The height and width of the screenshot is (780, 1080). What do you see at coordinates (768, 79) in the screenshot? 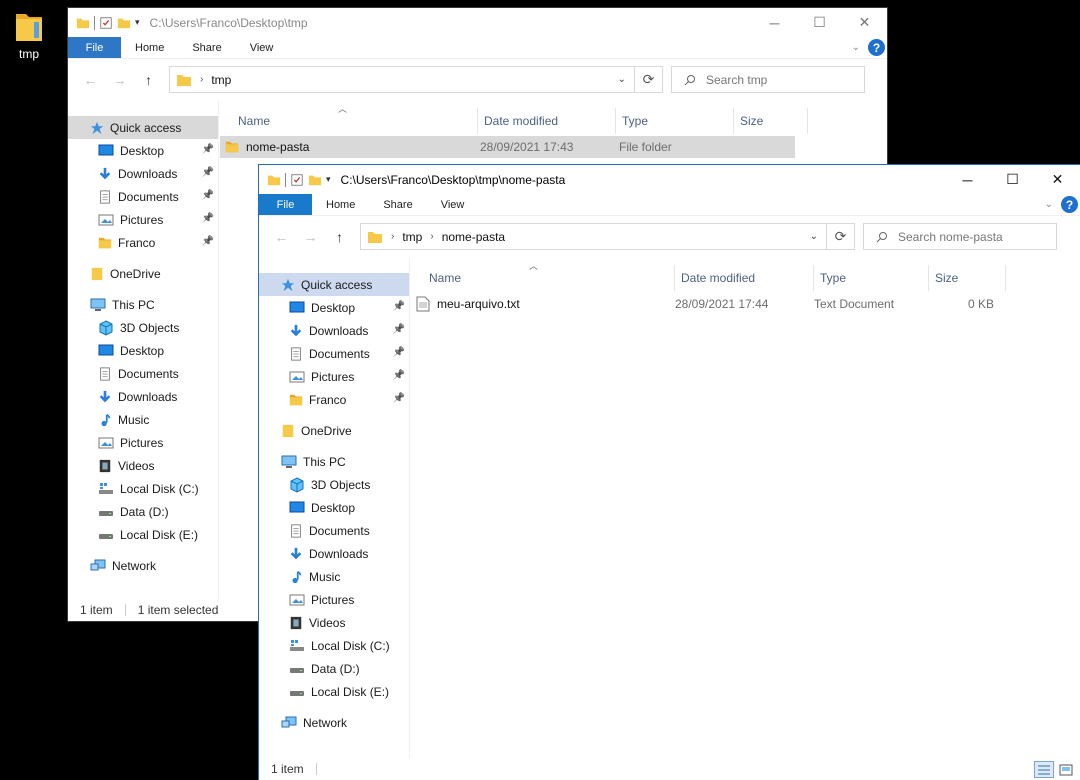
I see `search-box: Search tmp` at bounding box center [768, 79].